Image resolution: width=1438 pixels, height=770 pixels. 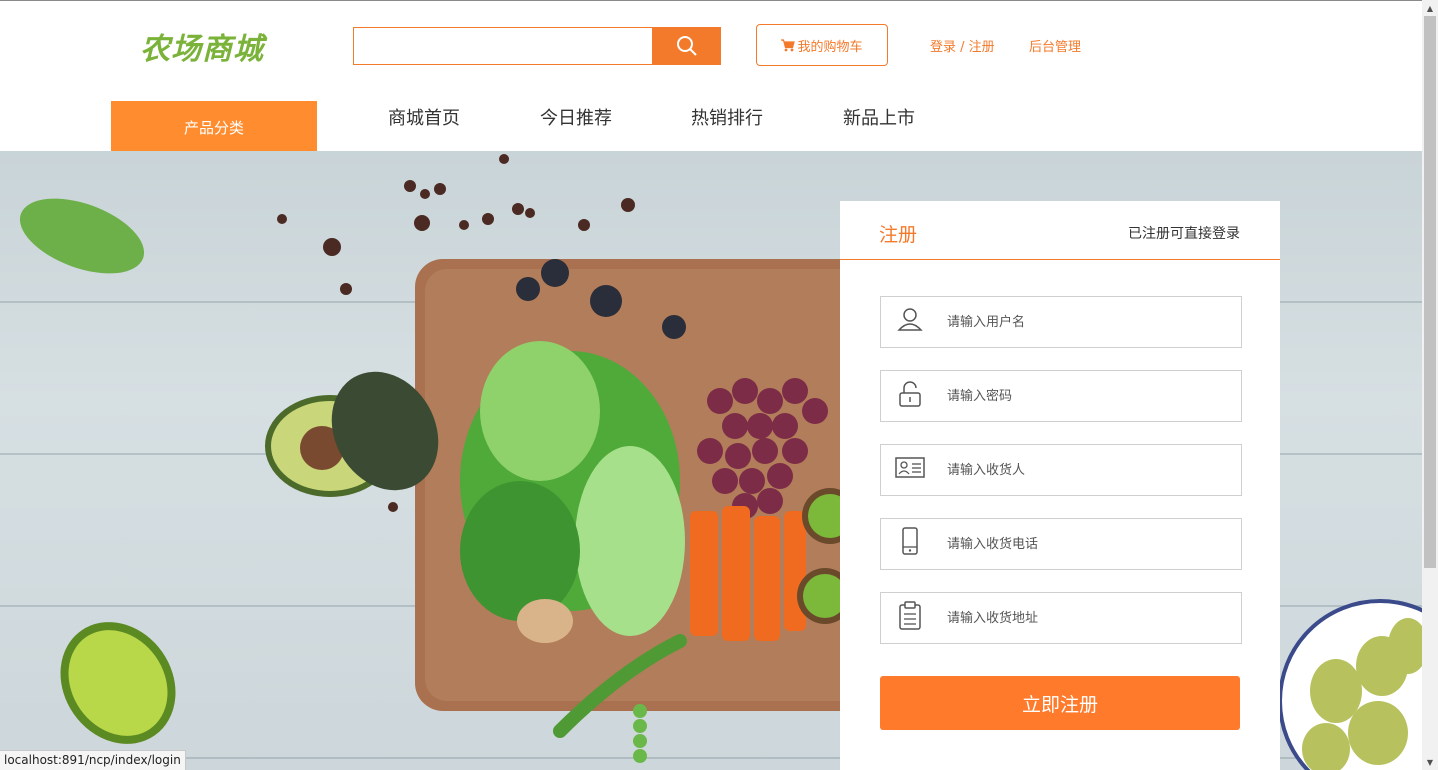 What do you see at coordinates (727, 117) in the screenshot?
I see `nav-item-bestsellers: 热销排行` at bounding box center [727, 117].